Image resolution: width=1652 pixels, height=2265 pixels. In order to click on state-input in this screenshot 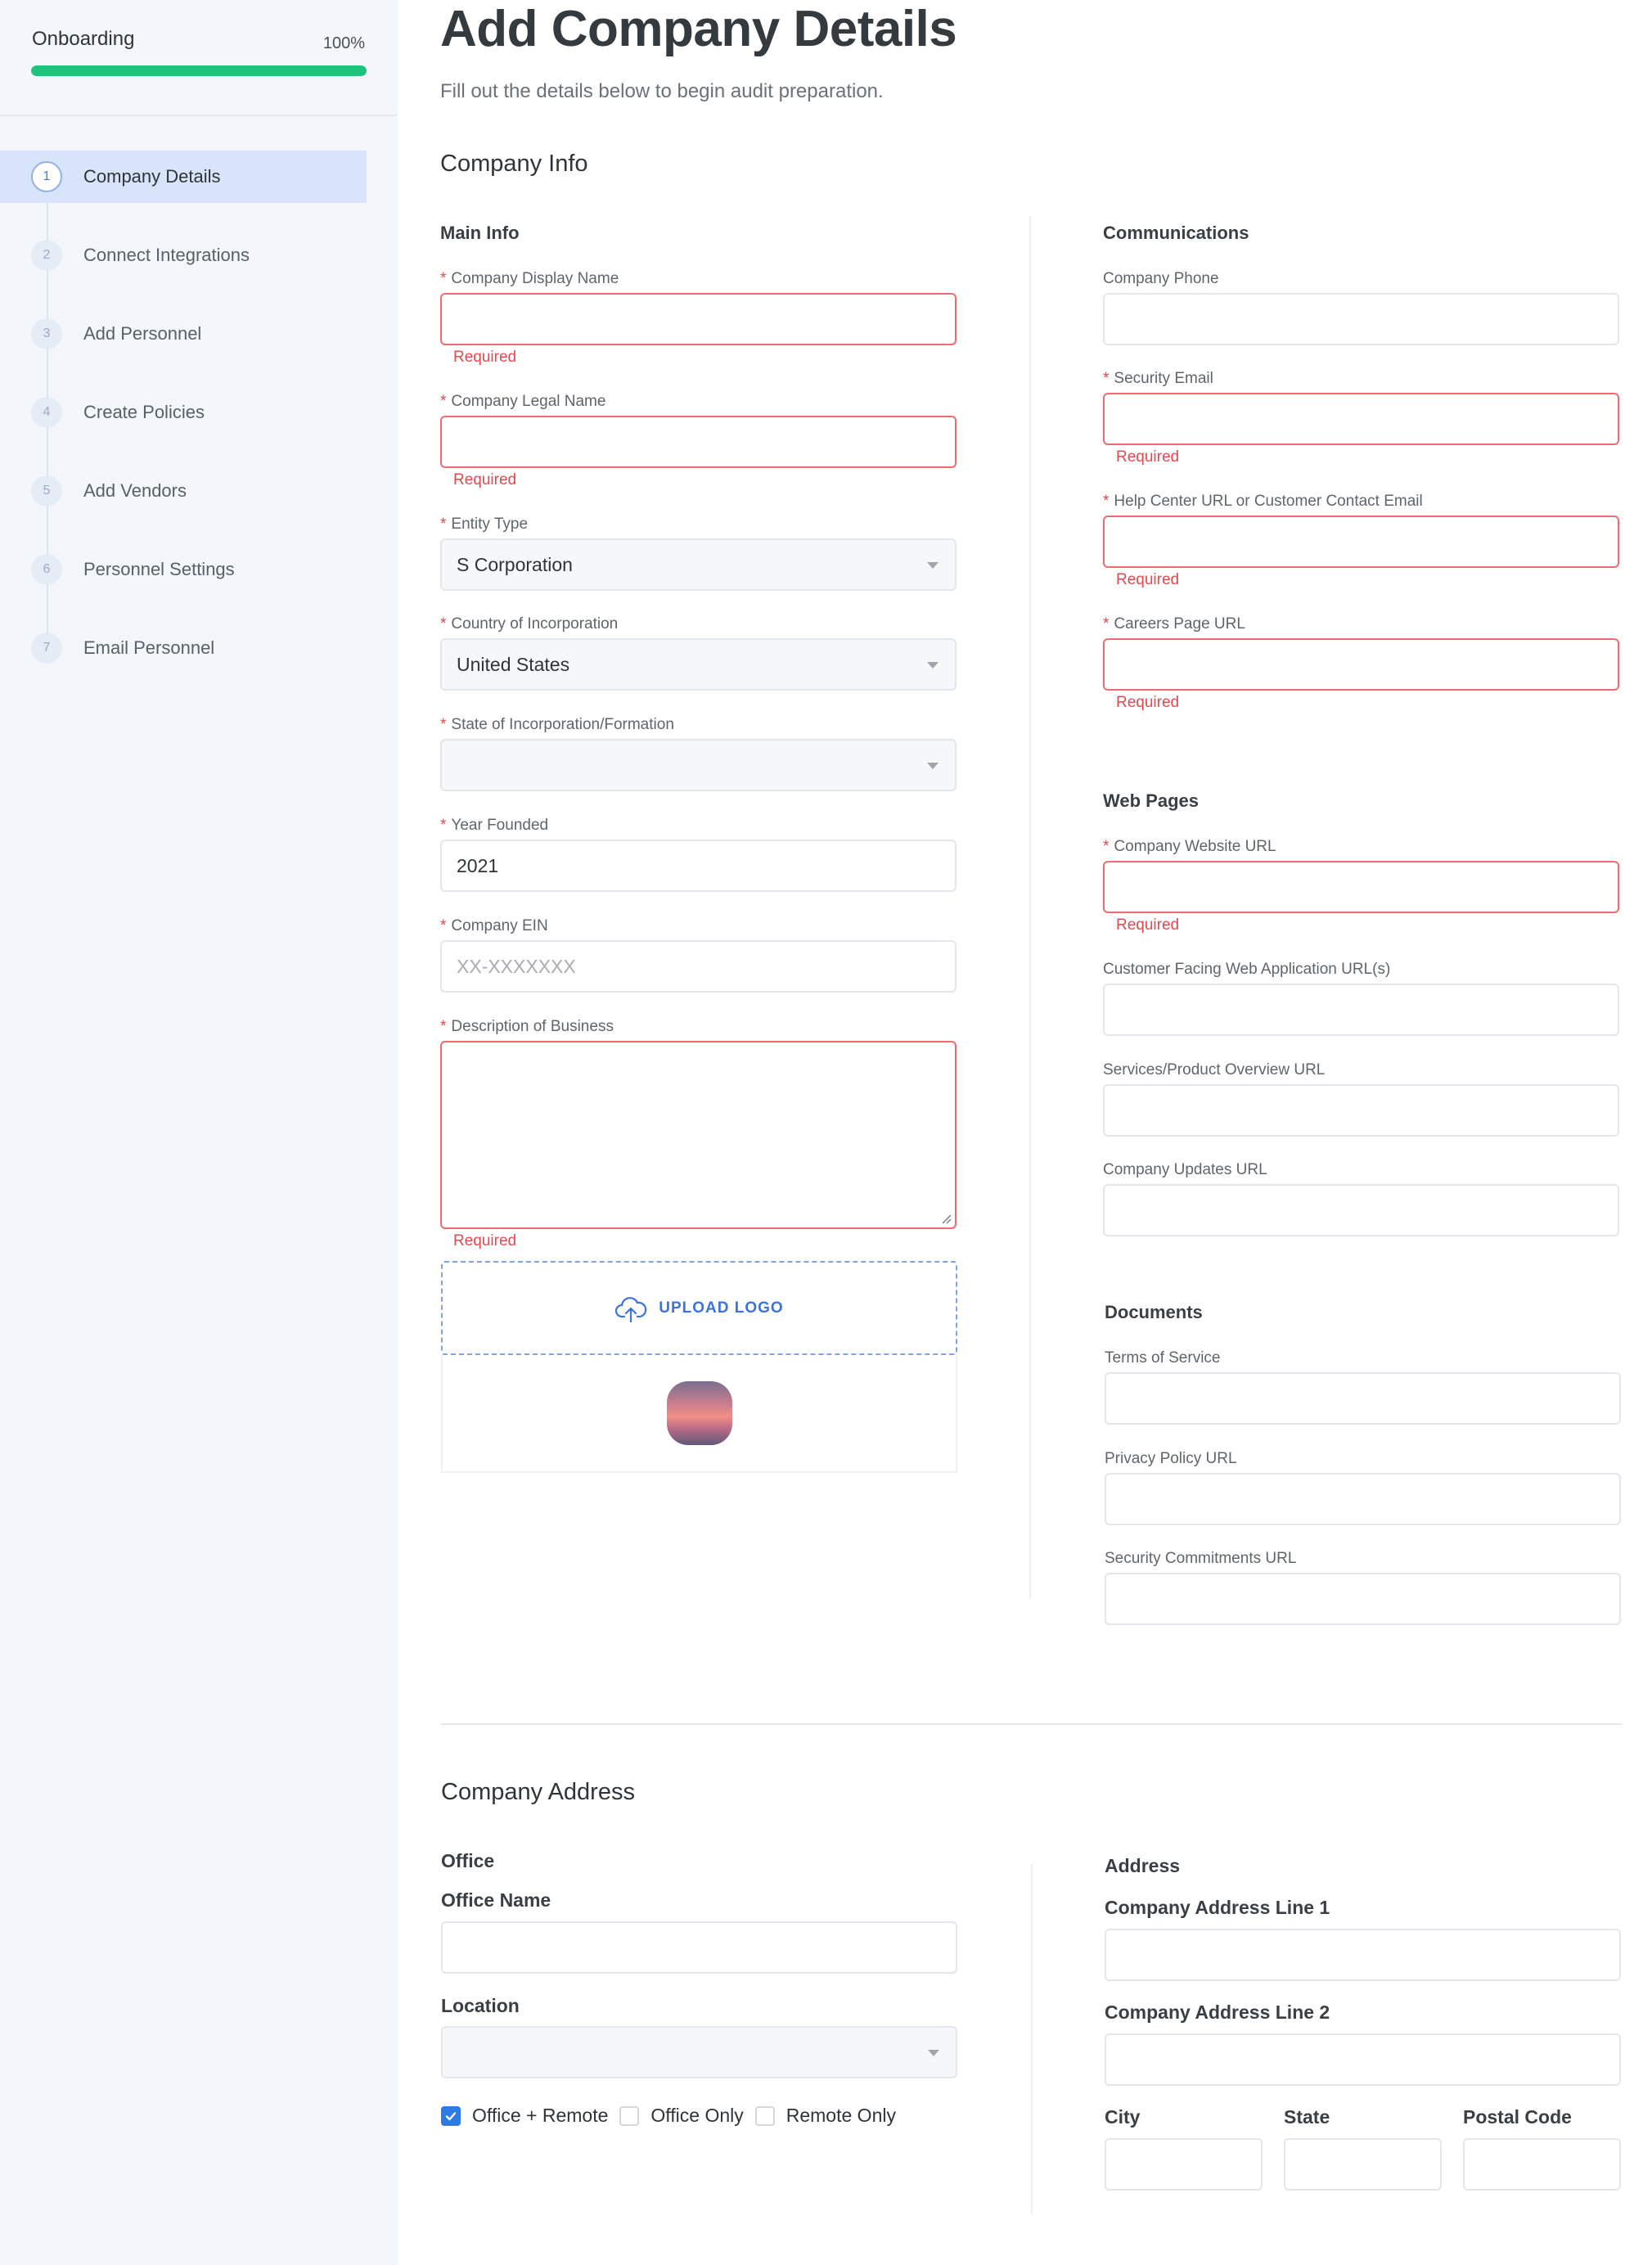, I will do `click(1363, 2165)`.